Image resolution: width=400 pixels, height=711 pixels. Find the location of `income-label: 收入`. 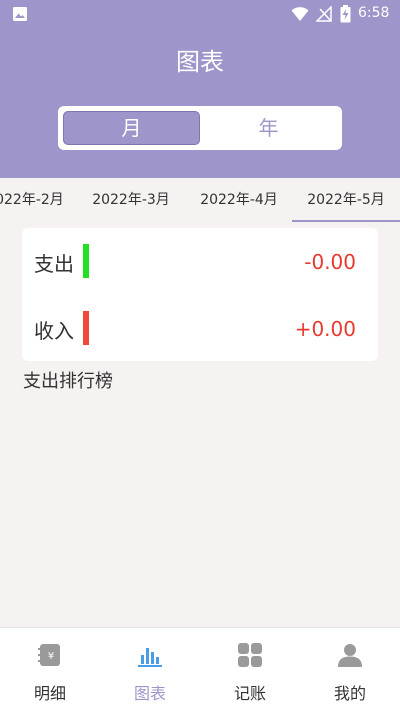

income-label: 收入 is located at coordinates (54, 331).